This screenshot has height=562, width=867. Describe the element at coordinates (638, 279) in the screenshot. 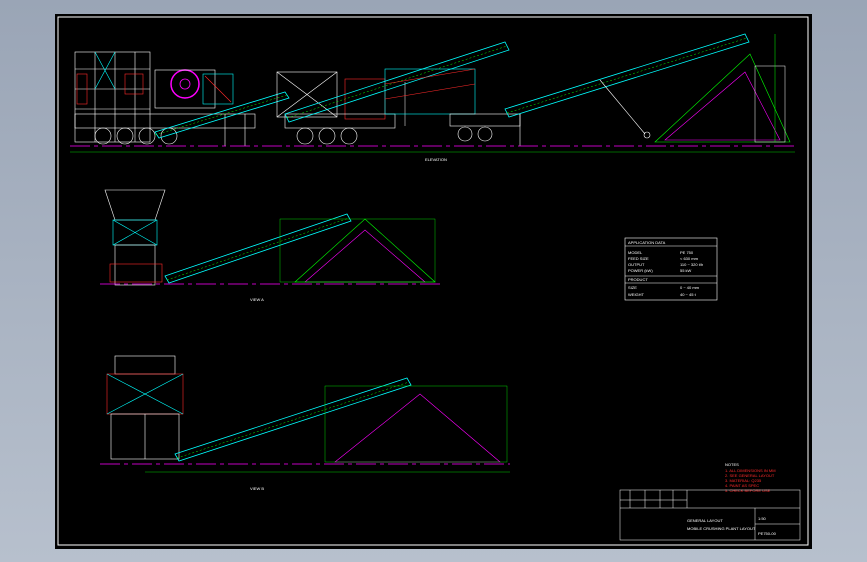

I see `spec-subtitle: PRODUCT` at that location.